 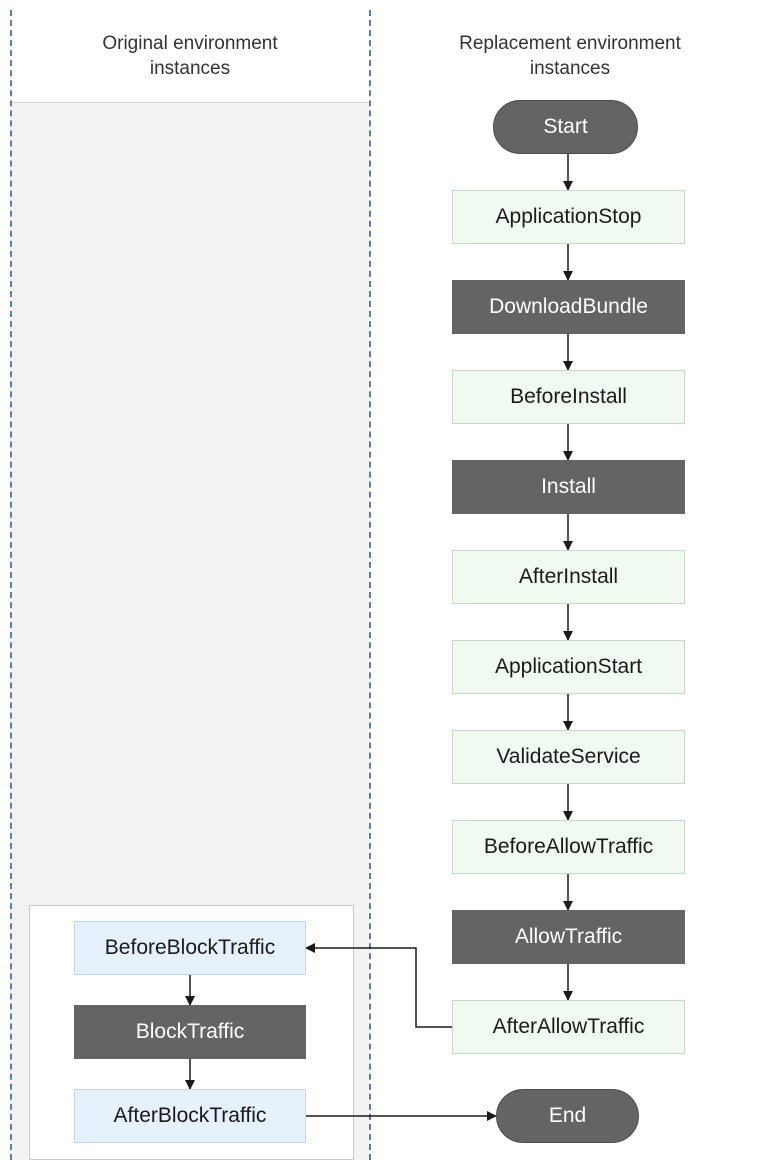 What do you see at coordinates (568, 217) in the screenshot?
I see `application-stop-node: ApplicationStop` at bounding box center [568, 217].